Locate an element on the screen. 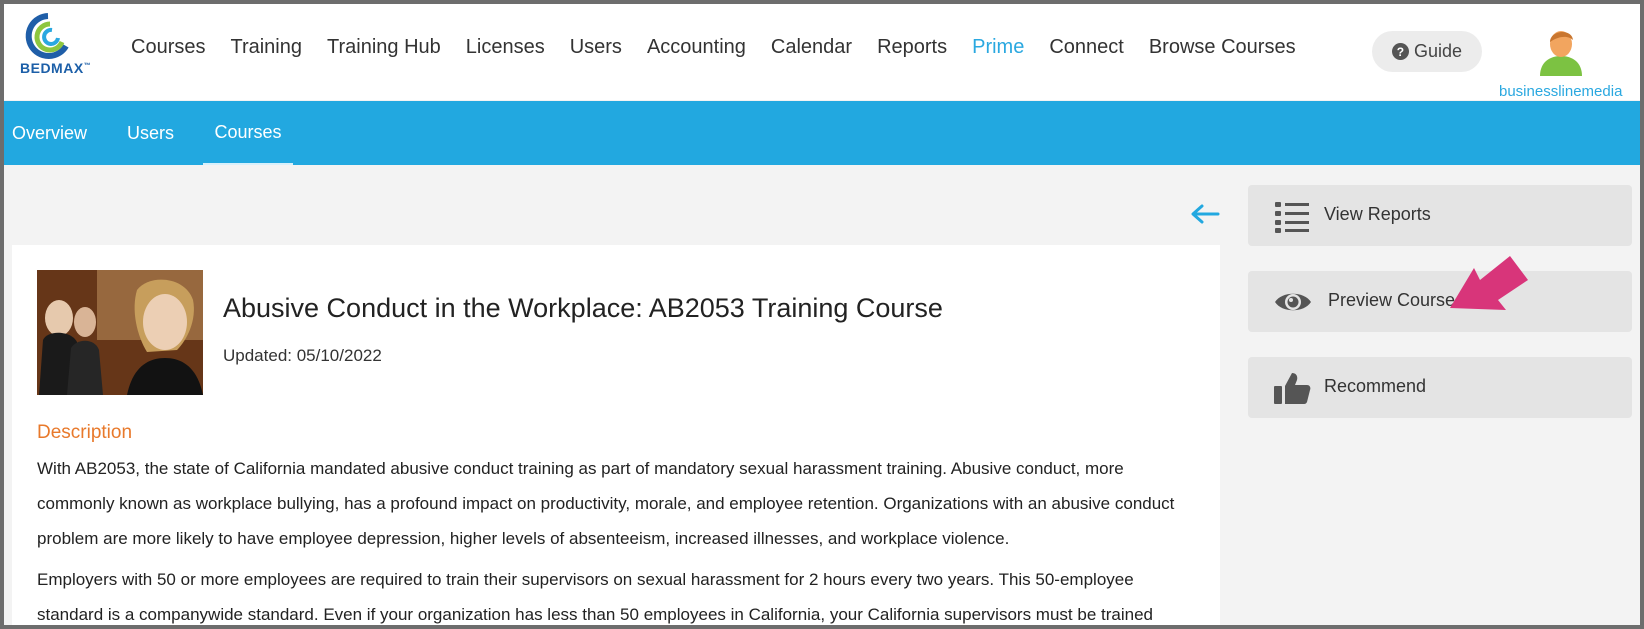 Image resolution: width=1644 pixels, height=629 pixels. preview-course-button: Preview Course is located at coordinates (1440, 301).